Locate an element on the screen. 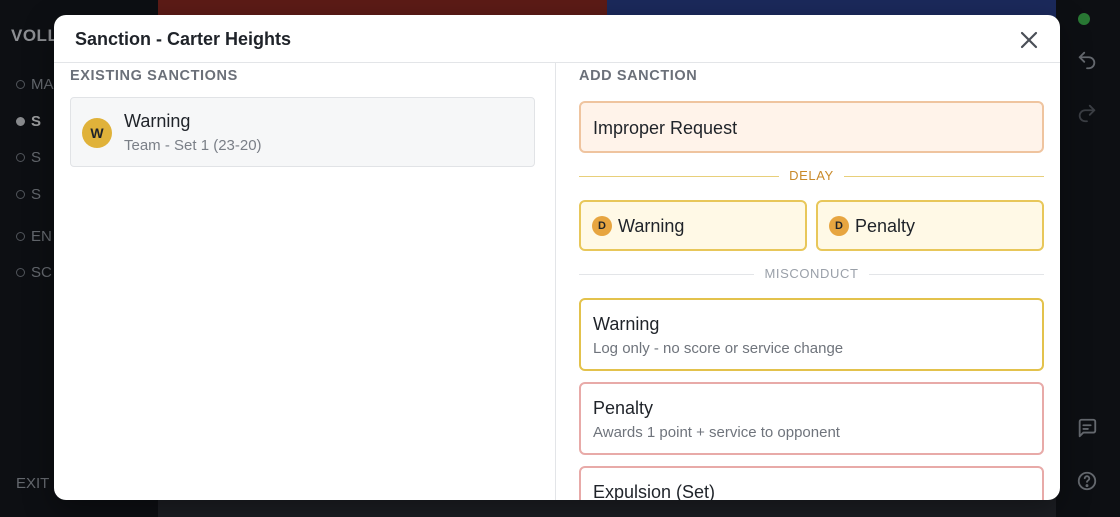 The image size is (1120, 517). modal-header: Sanction - Carter Heights is located at coordinates (557, 39).